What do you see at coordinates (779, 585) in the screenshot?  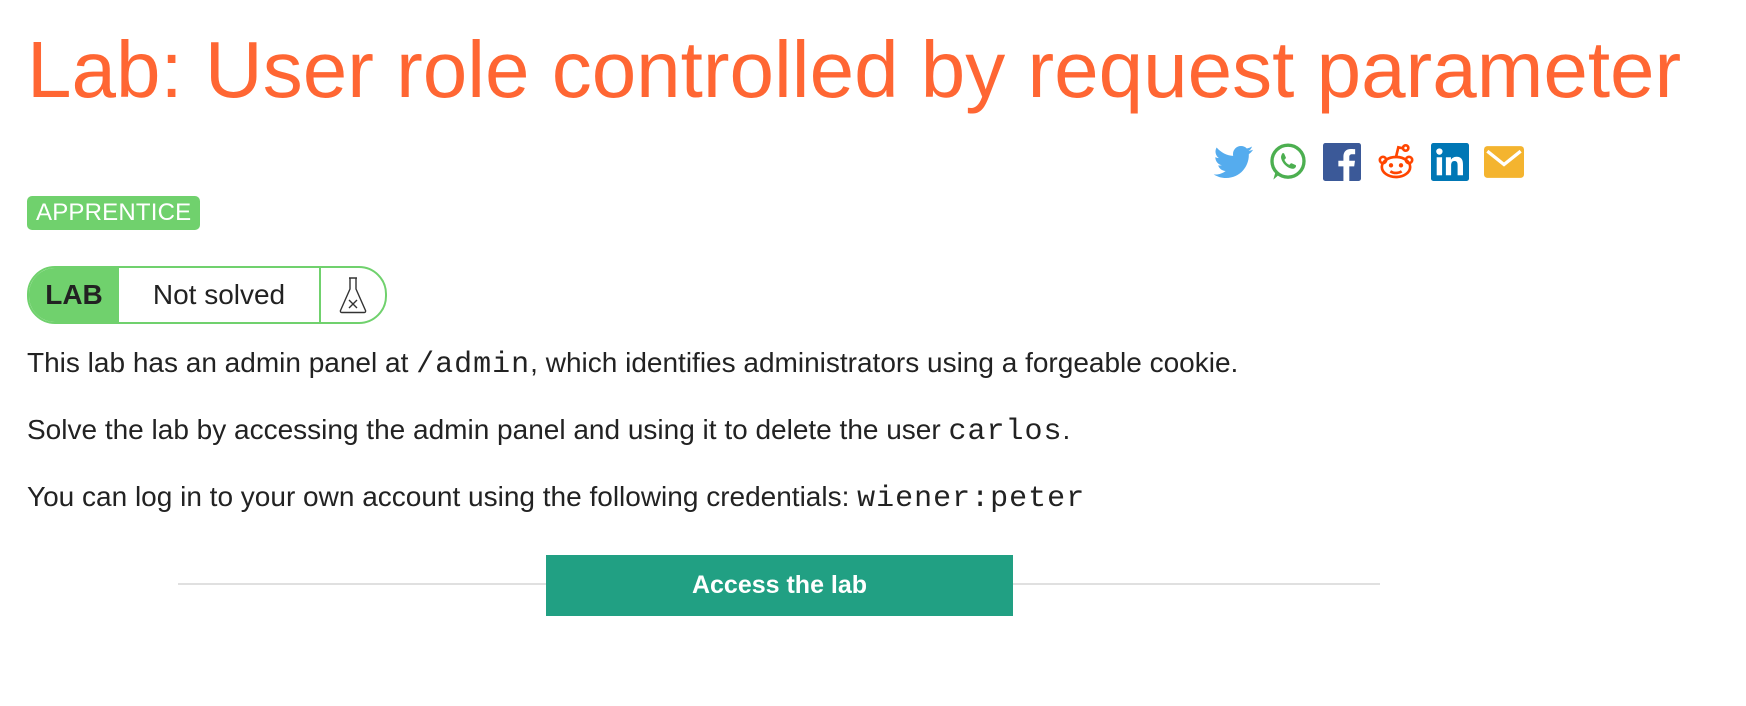 I see `access-lab-button: Access the lab` at bounding box center [779, 585].